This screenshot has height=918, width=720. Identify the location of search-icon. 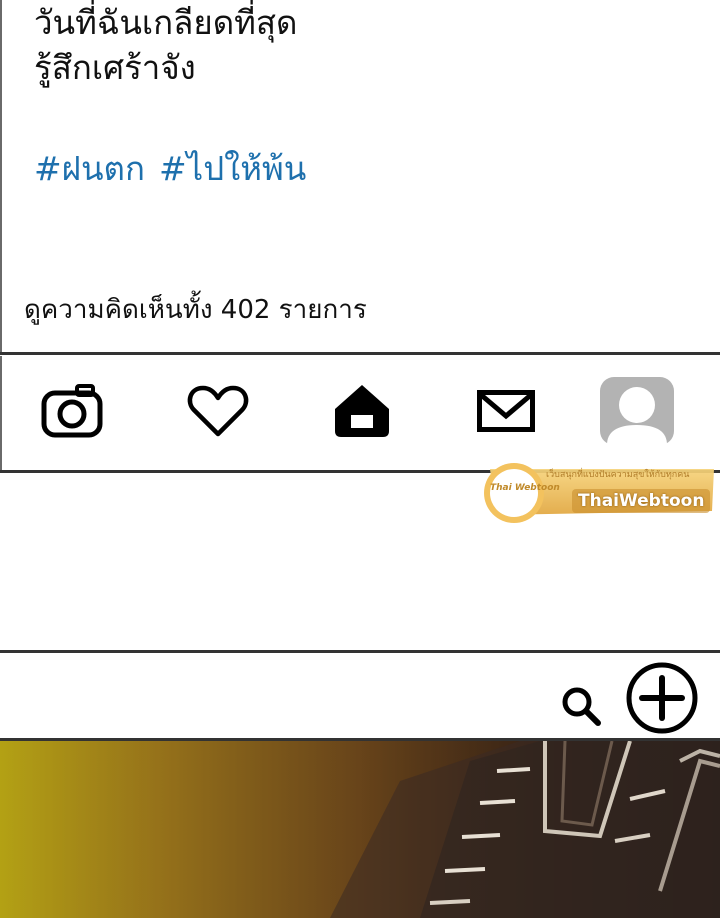
(581, 706).